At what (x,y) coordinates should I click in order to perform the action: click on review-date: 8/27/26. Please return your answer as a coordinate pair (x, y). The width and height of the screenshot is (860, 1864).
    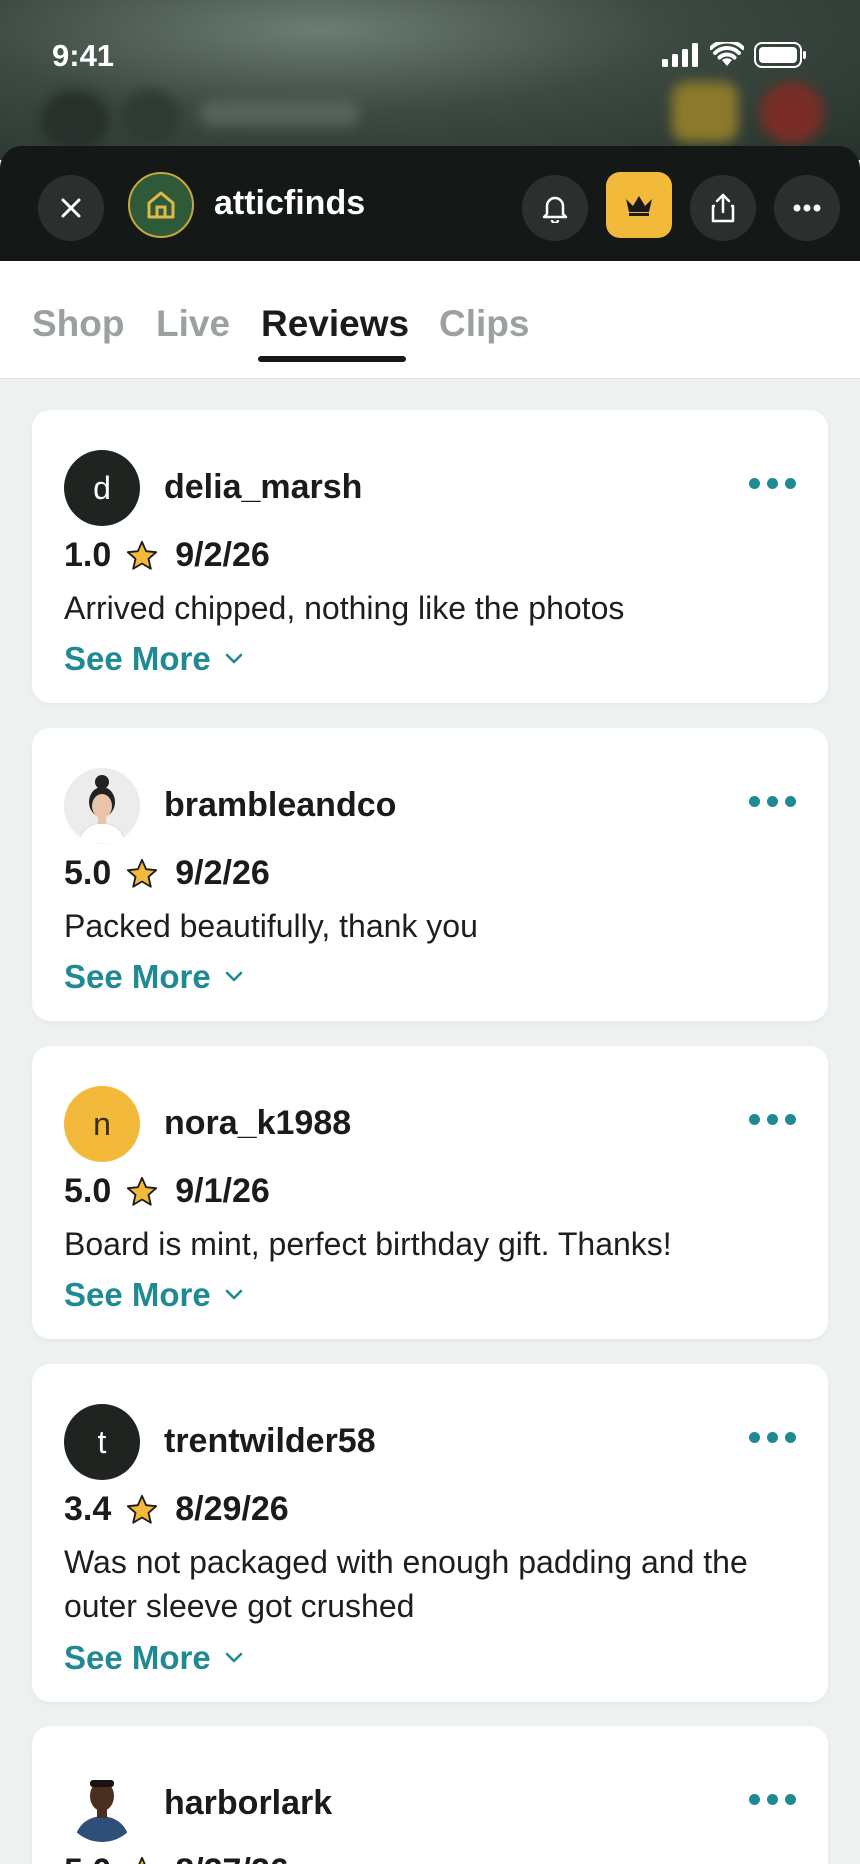
    Looking at the image, I should click on (231, 1858).